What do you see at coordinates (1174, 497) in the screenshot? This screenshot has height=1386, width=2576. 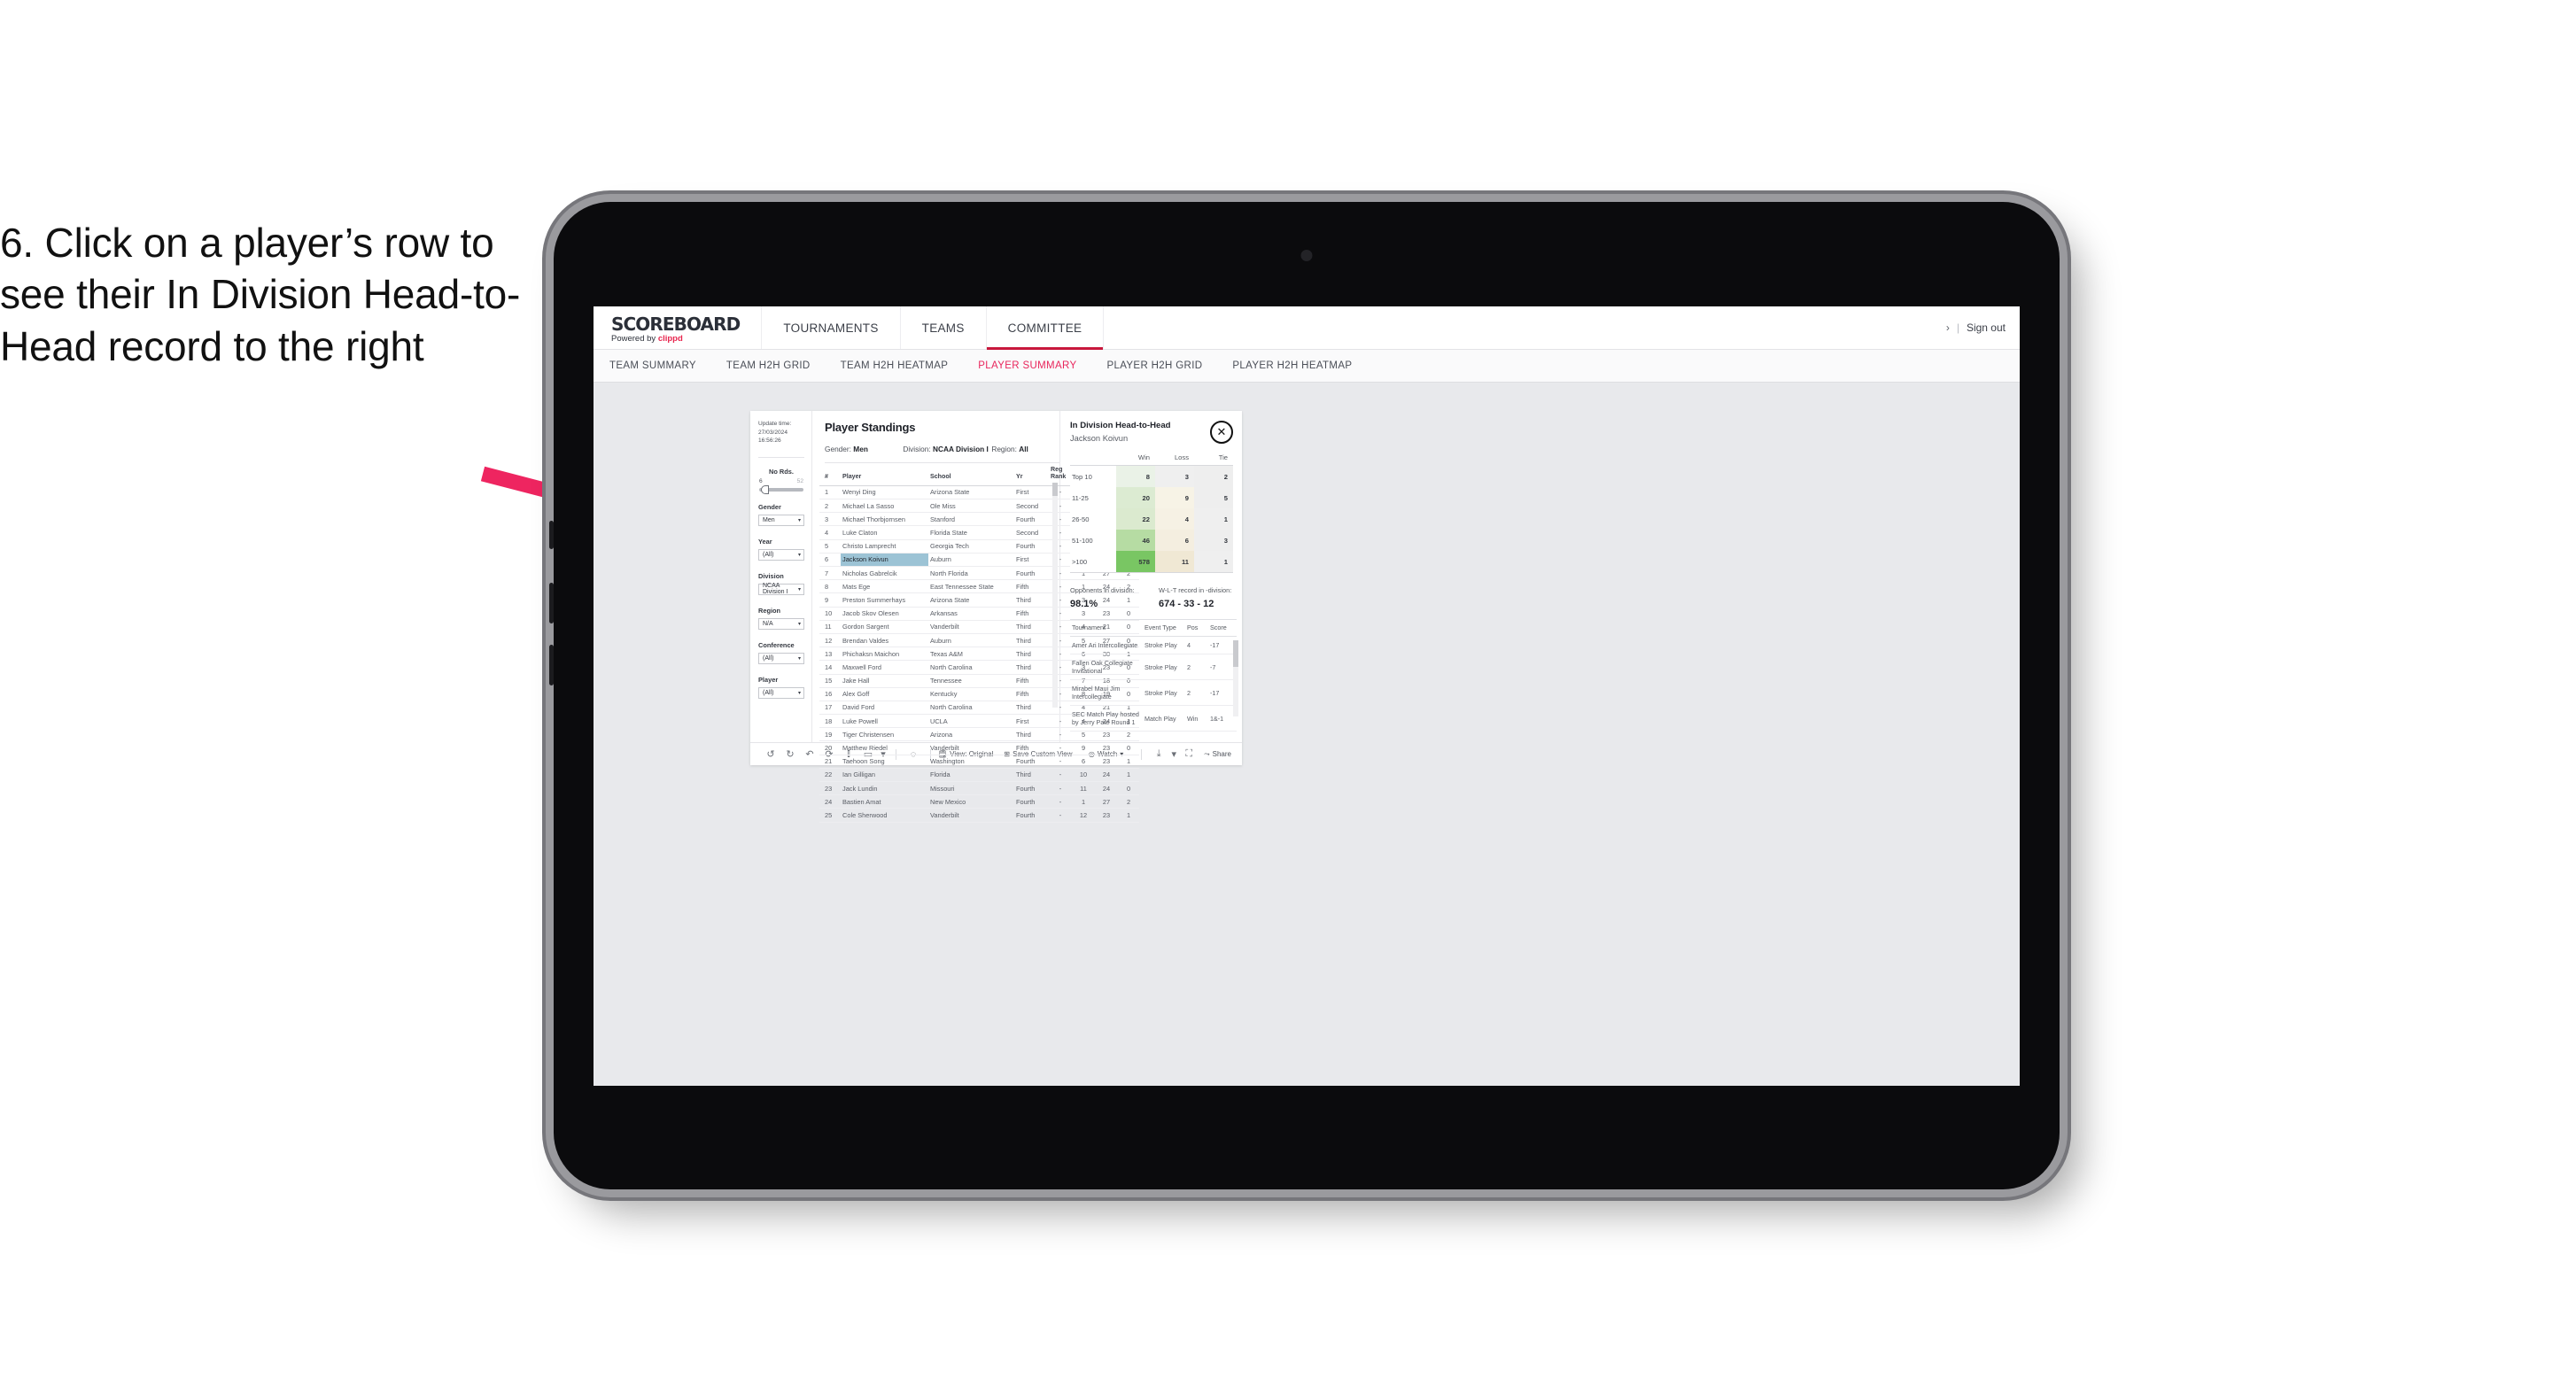 I see `heatmap-cell: 9` at bounding box center [1174, 497].